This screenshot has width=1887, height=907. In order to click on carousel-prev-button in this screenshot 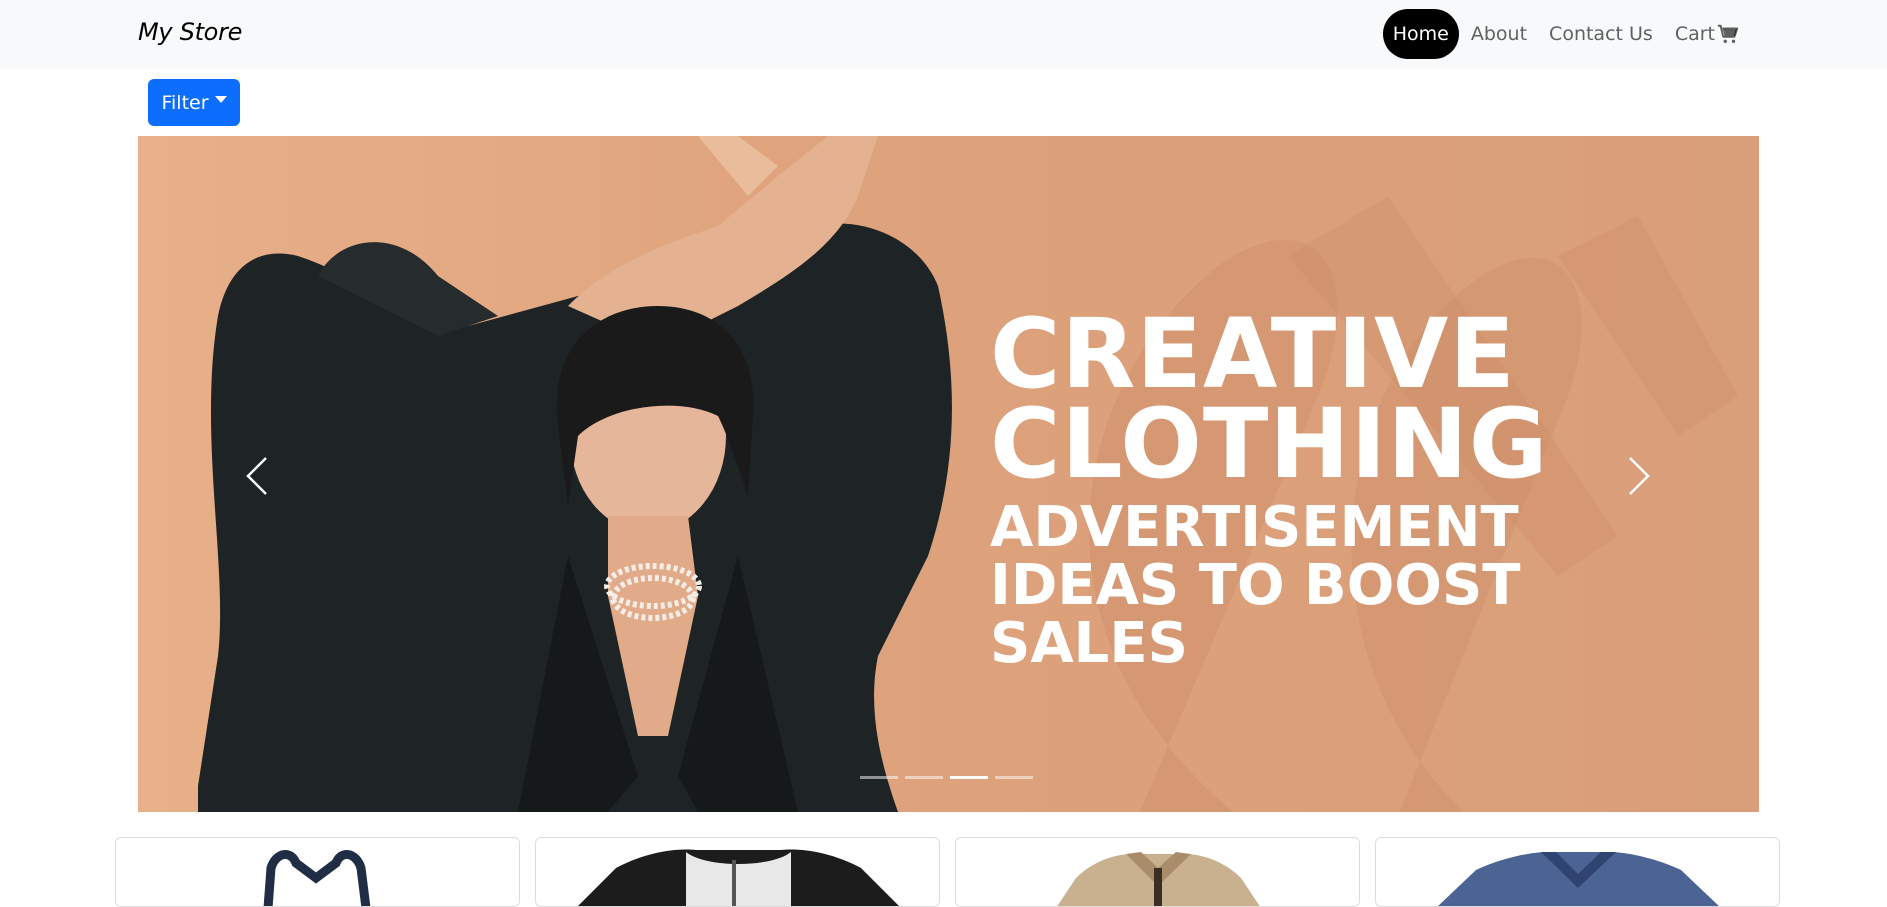, I will do `click(258, 476)`.